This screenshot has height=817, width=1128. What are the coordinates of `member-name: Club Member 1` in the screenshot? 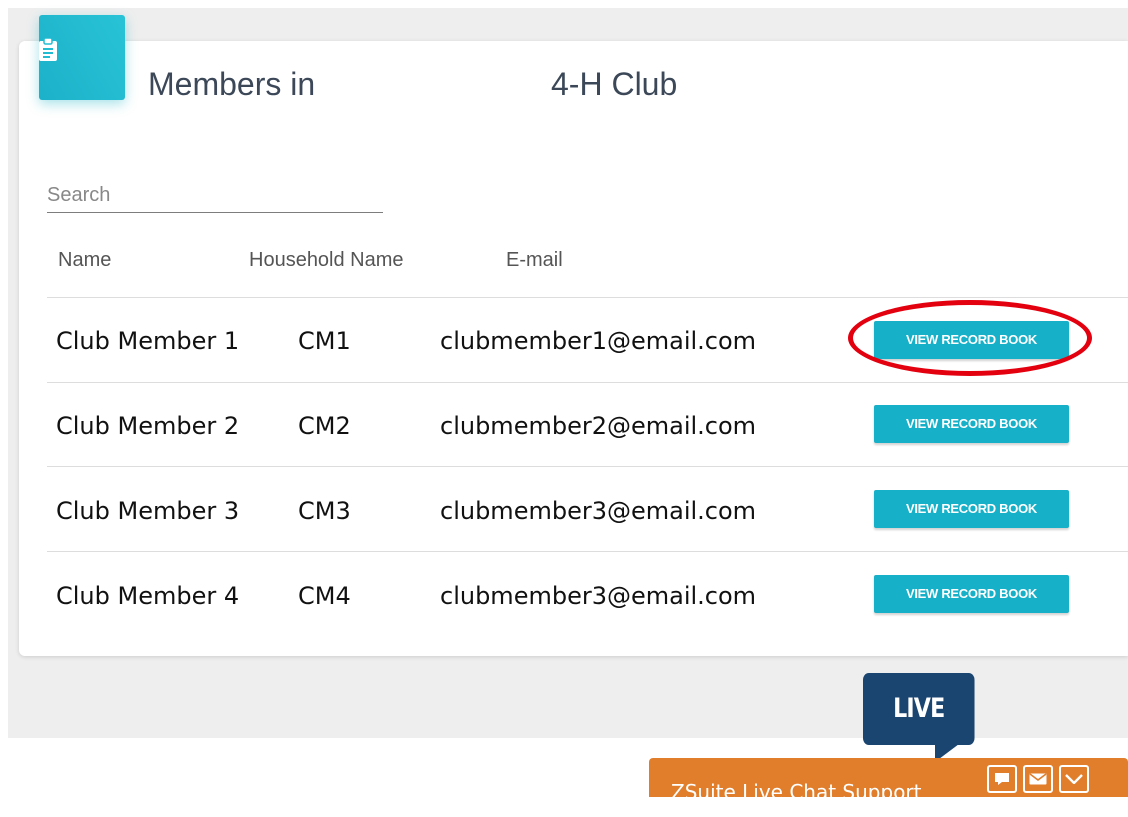 It's located at (148, 341).